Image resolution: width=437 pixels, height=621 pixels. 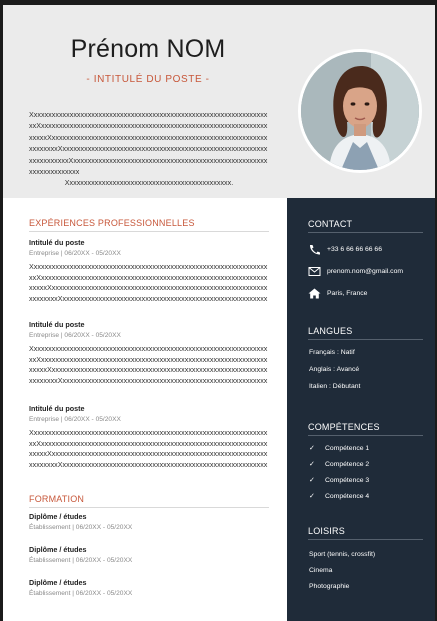 What do you see at coordinates (329, 586) in the screenshot?
I see `hobby-item-3: Photographie` at bounding box center [329, 586].